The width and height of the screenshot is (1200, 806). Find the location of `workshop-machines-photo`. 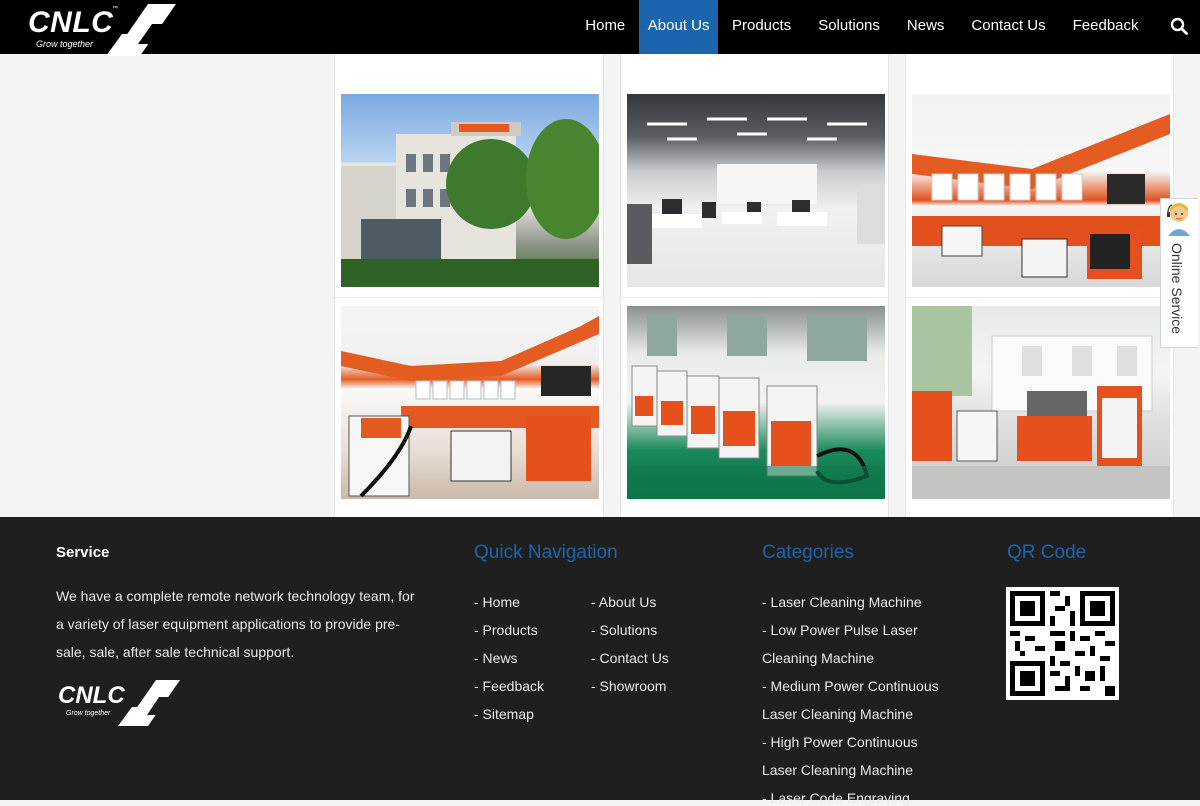

workshop-machines-photo is located at coordinates (1041, 402).